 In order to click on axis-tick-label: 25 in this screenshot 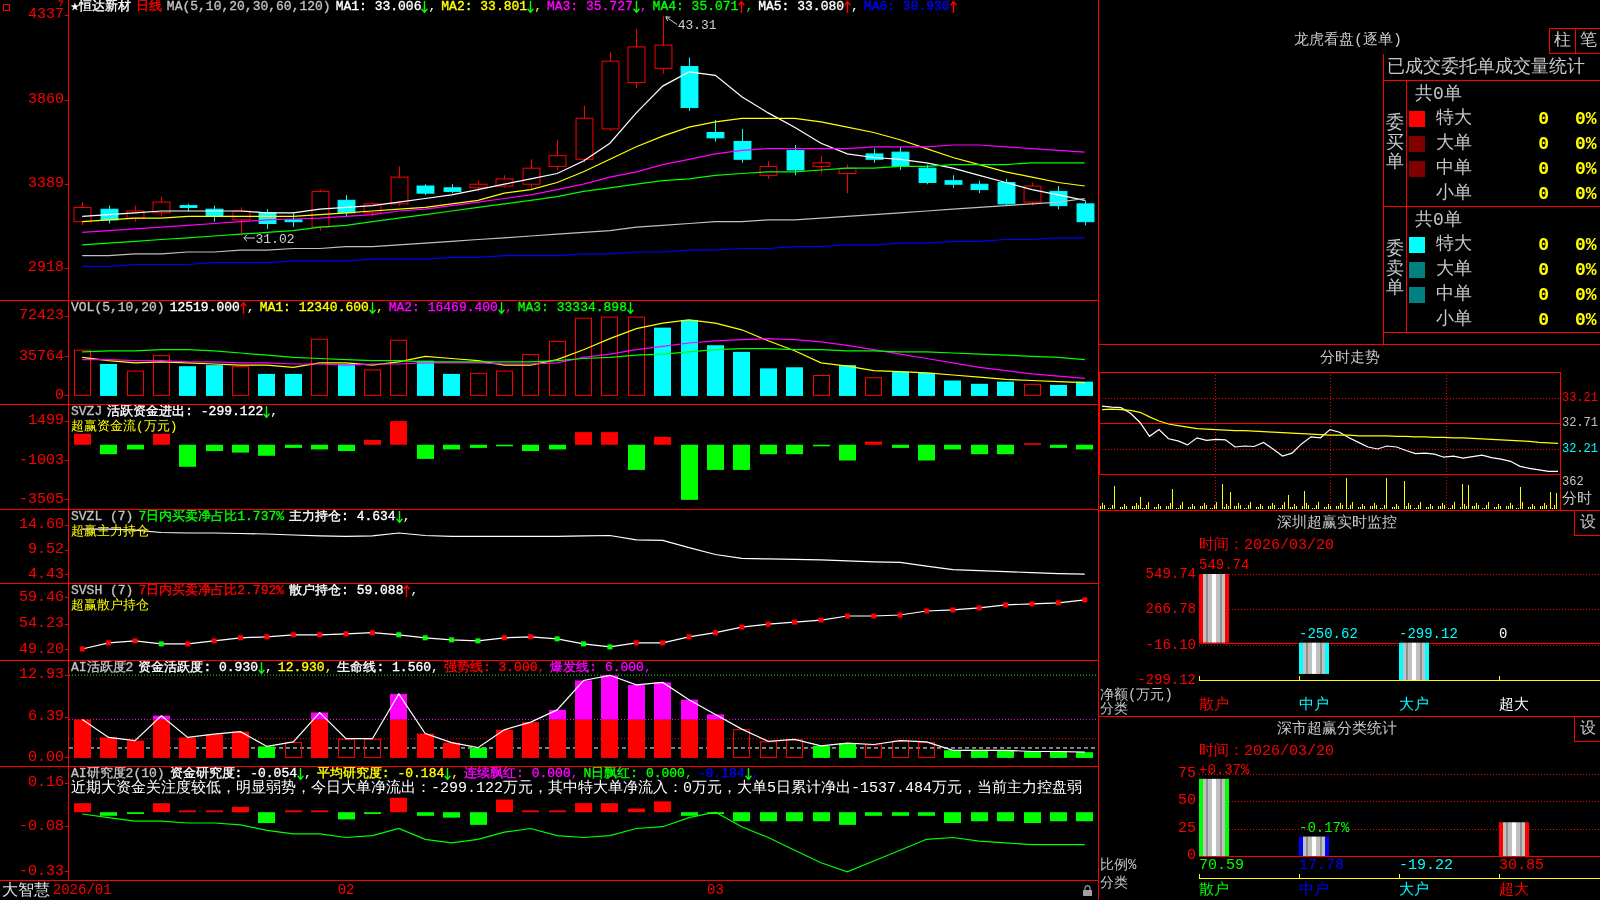, I will do `click(1187, 828)`.